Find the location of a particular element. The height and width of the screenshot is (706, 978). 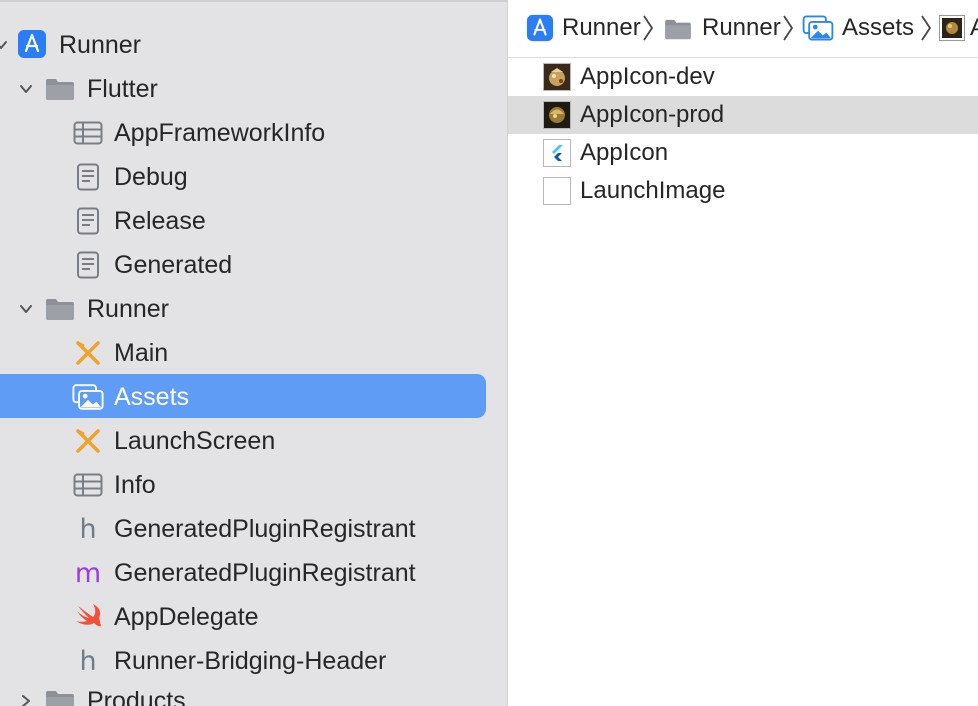

breadcrumb-folder: Runner is located at coordinates (741, 28).